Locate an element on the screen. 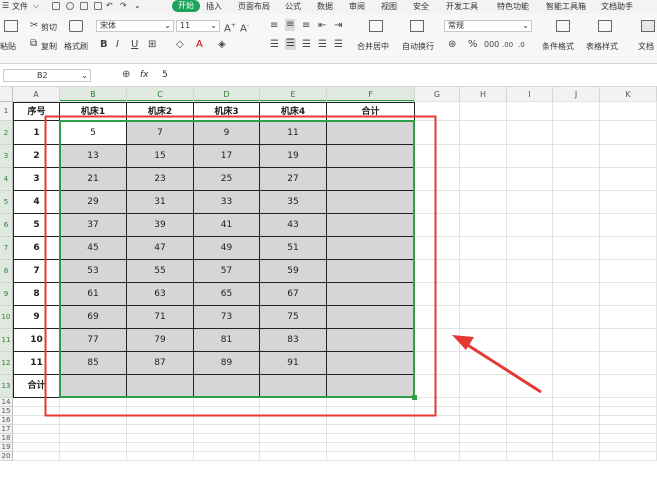 The width and height of the screenshot is (657, 490). data-cell: 77 is located at coordinates (93, 340).